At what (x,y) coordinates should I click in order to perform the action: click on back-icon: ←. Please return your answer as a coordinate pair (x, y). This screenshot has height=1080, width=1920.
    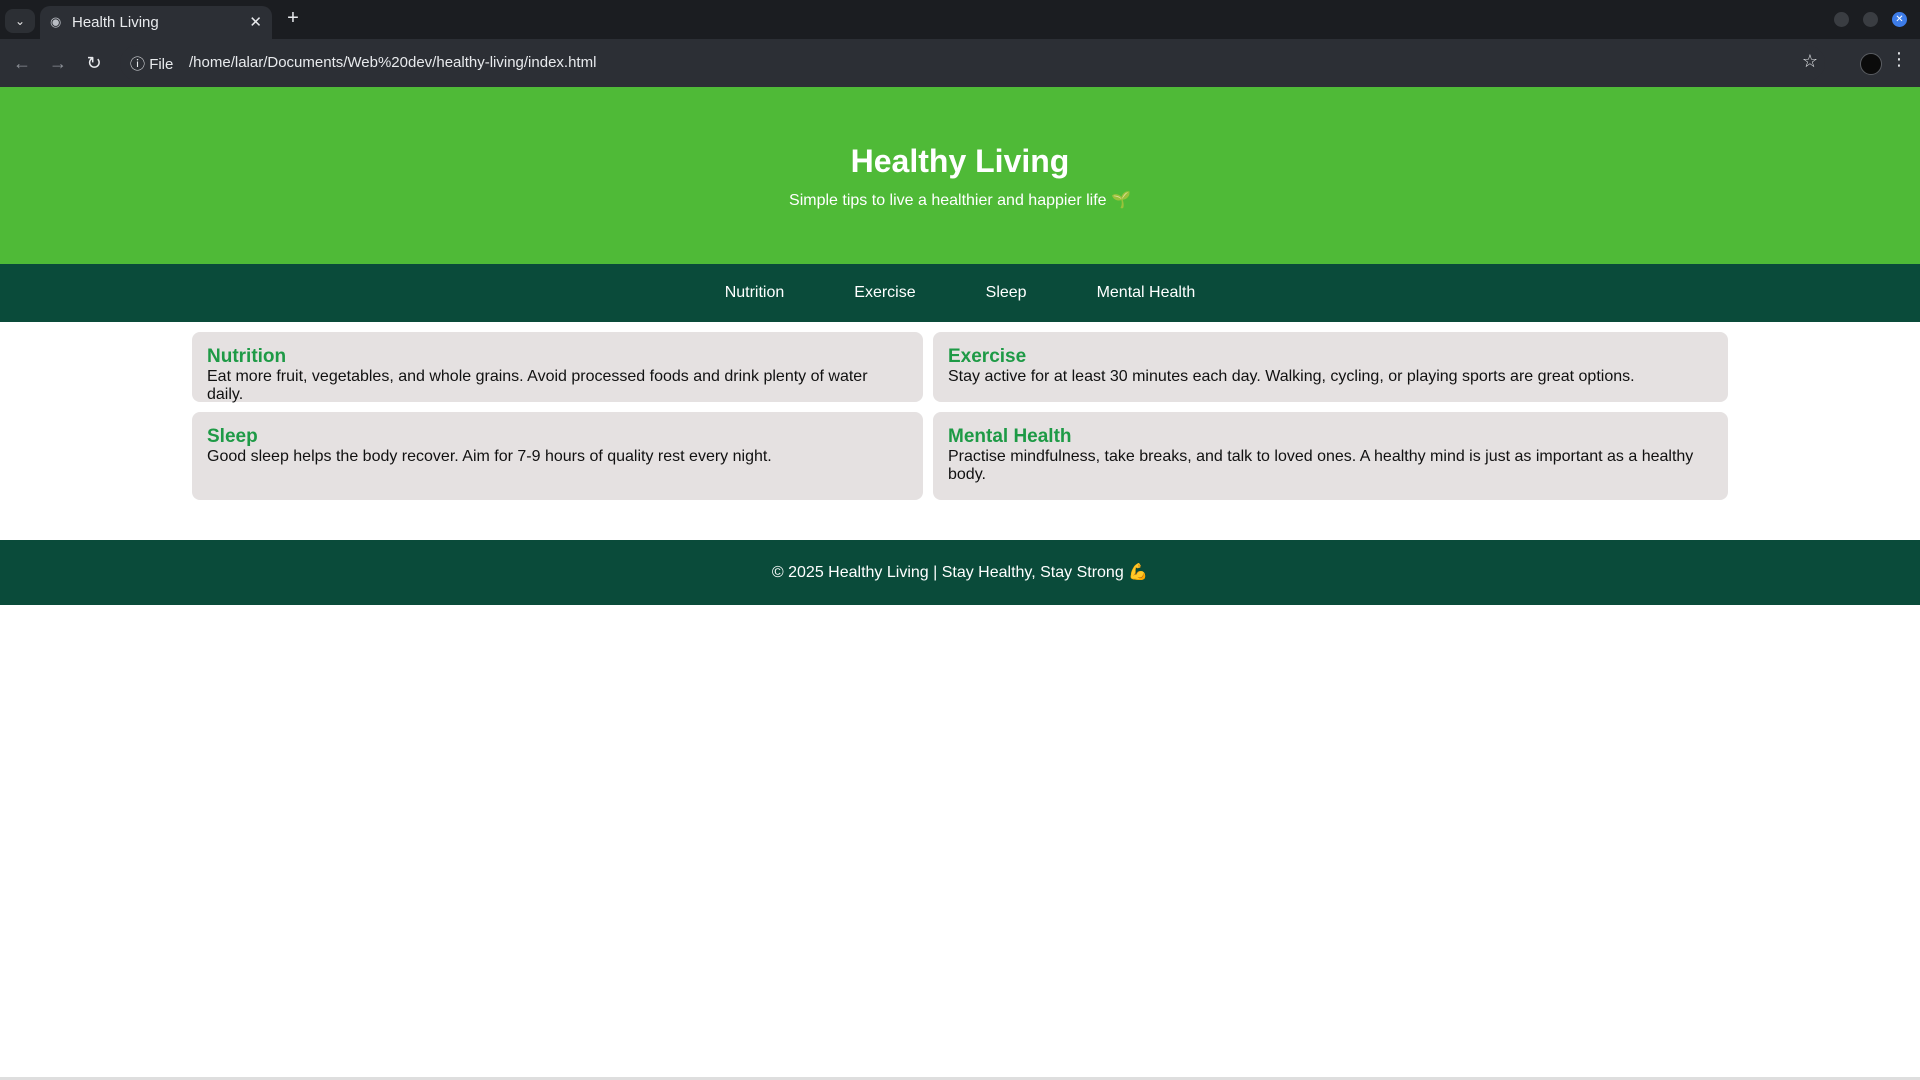
    Looking at the image, I should click on (22, 63).